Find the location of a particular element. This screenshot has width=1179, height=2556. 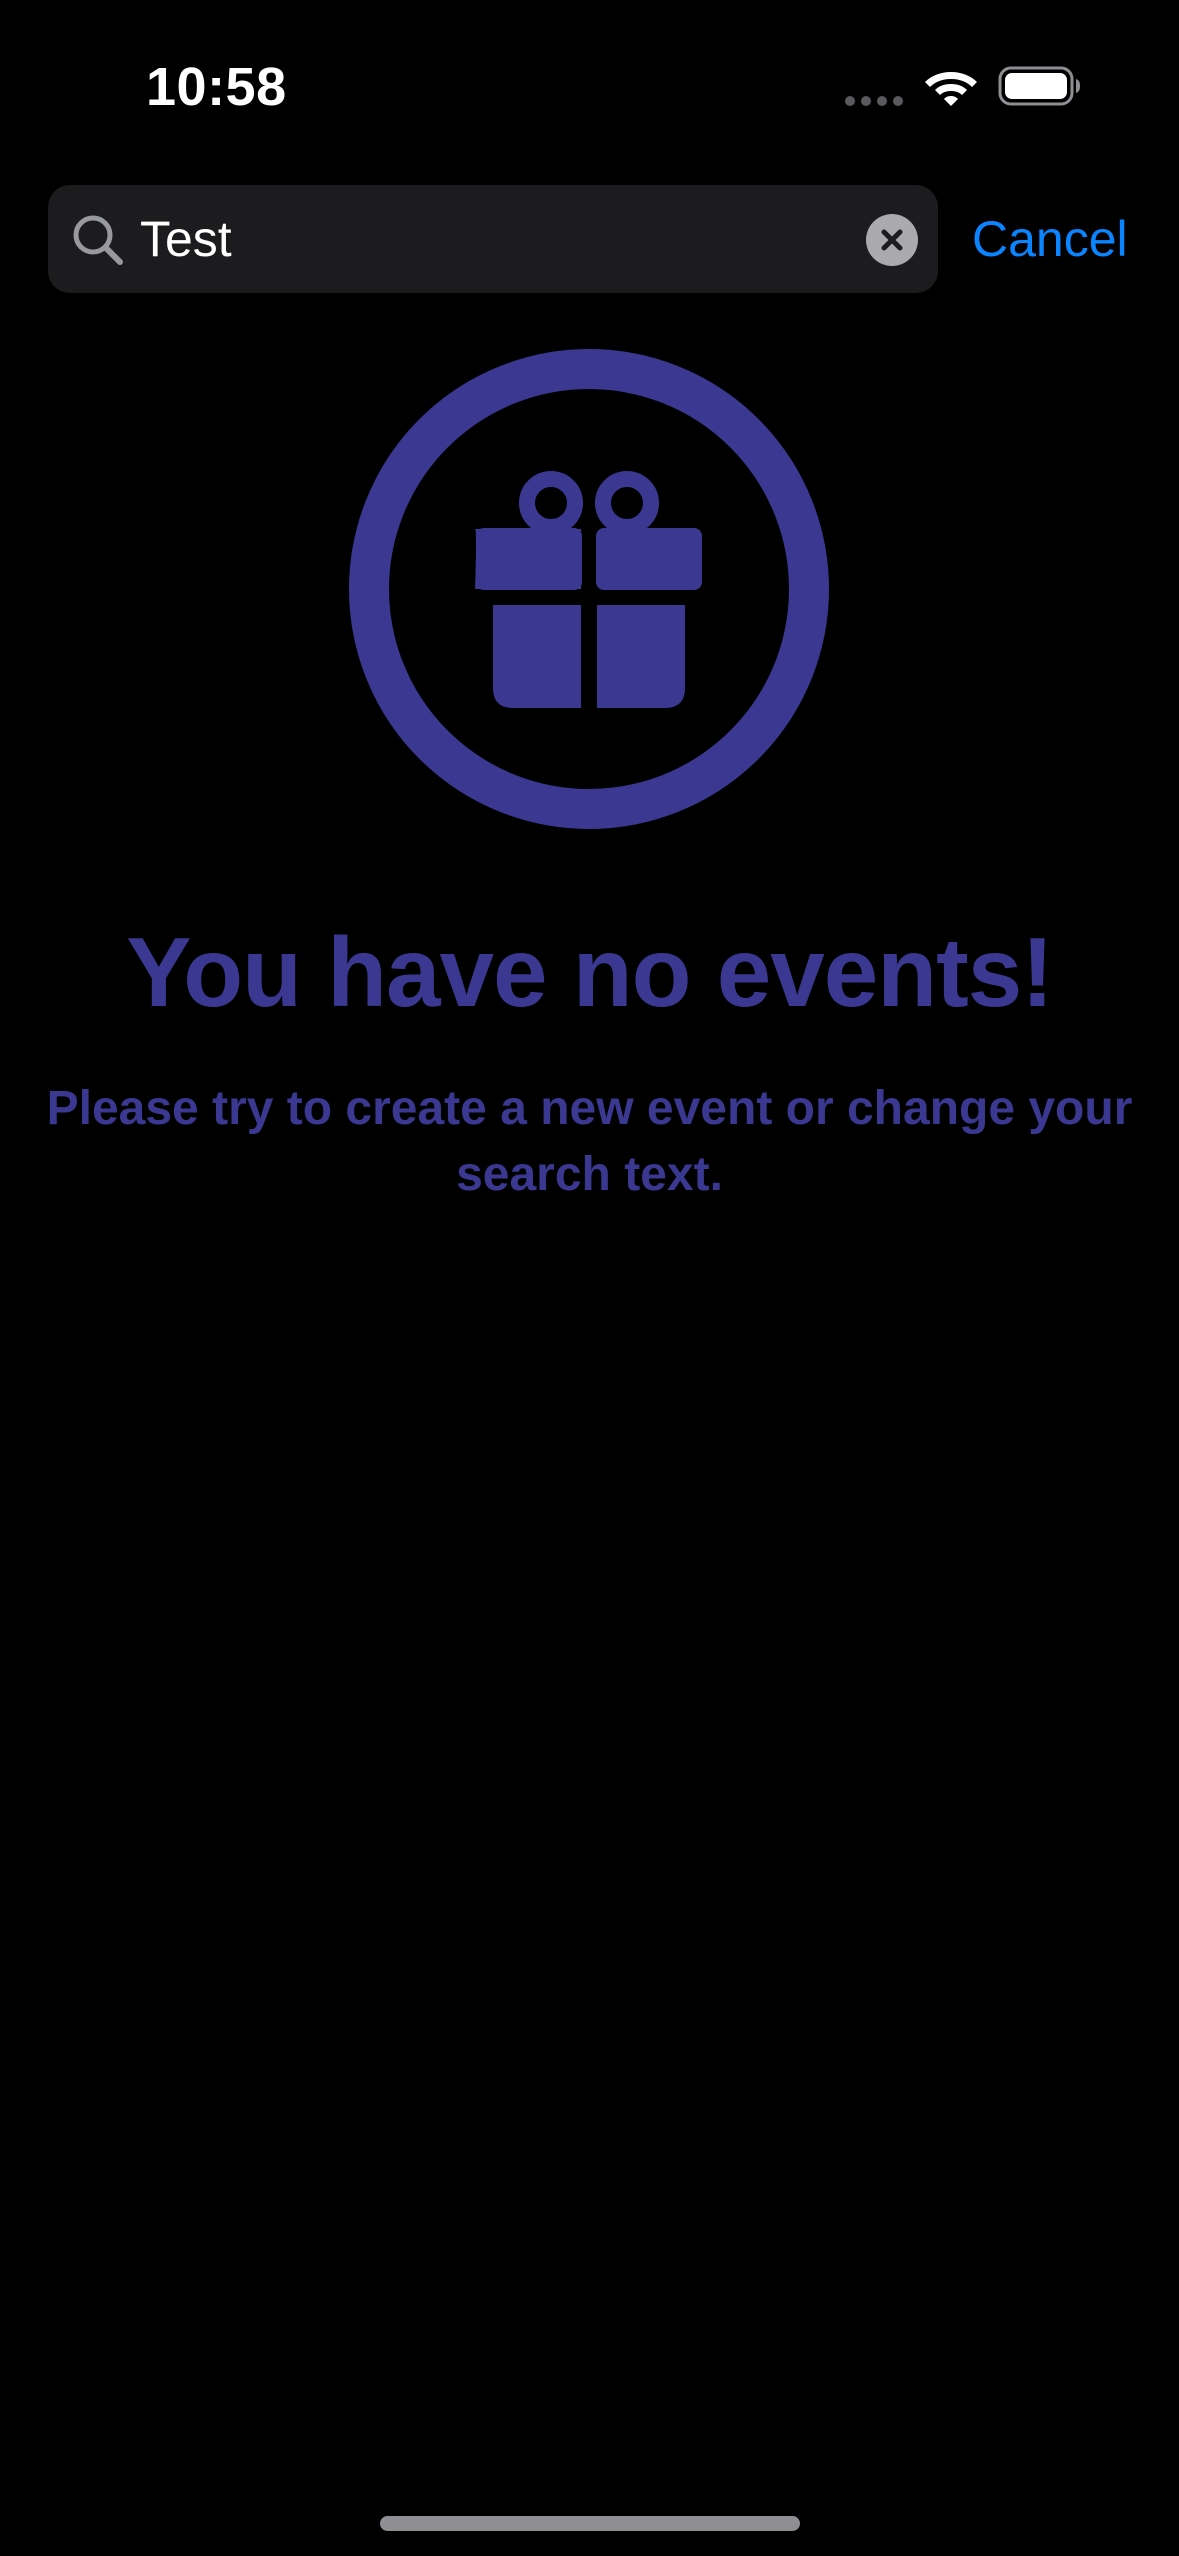

clear-icon is located at coordinates (892, 240).